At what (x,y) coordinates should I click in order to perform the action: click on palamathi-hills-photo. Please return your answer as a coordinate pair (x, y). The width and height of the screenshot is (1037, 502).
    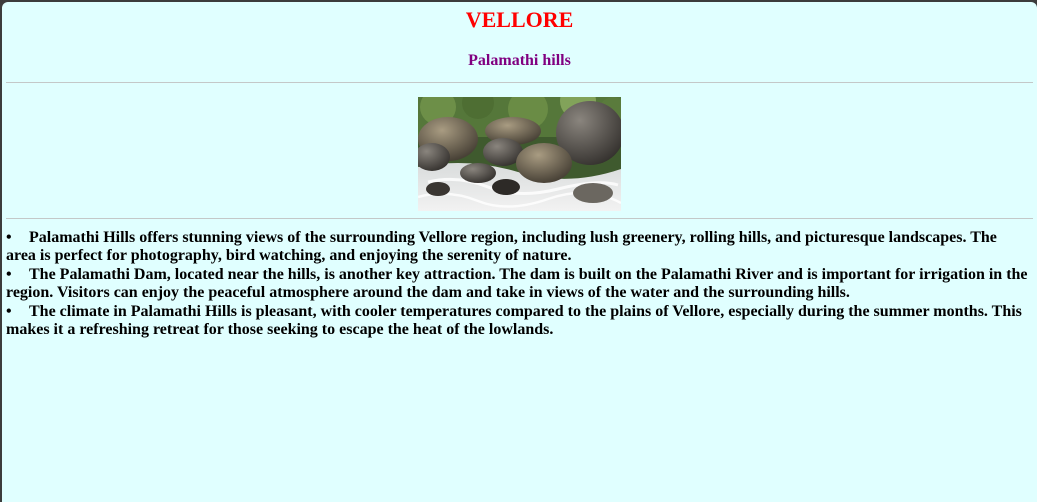
    Looking at the image, I should click on (519, 154).